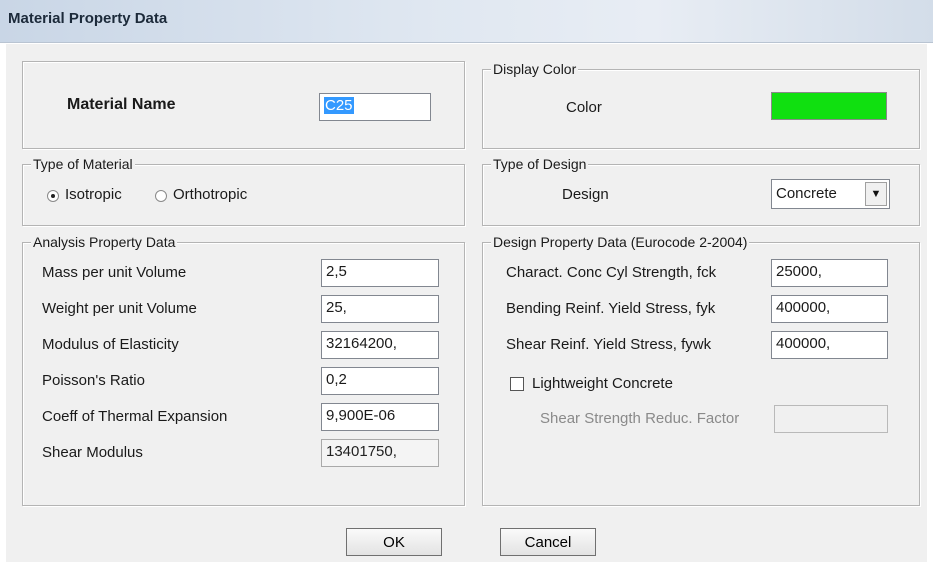 The width and height of the screenshot is (933, 566). I want to click on fyk-input: 400000,, so click(829, 309).